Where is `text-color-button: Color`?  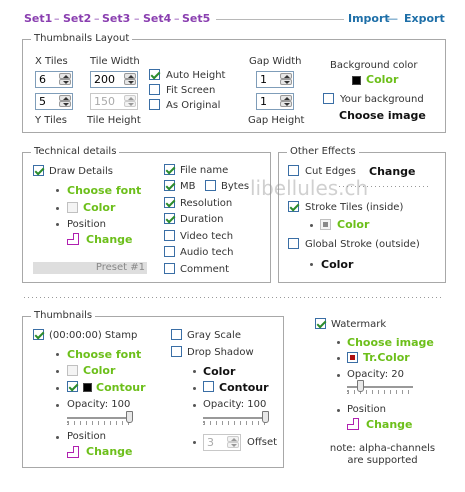
text-color-button: Color is located at coordinates (99, 207).